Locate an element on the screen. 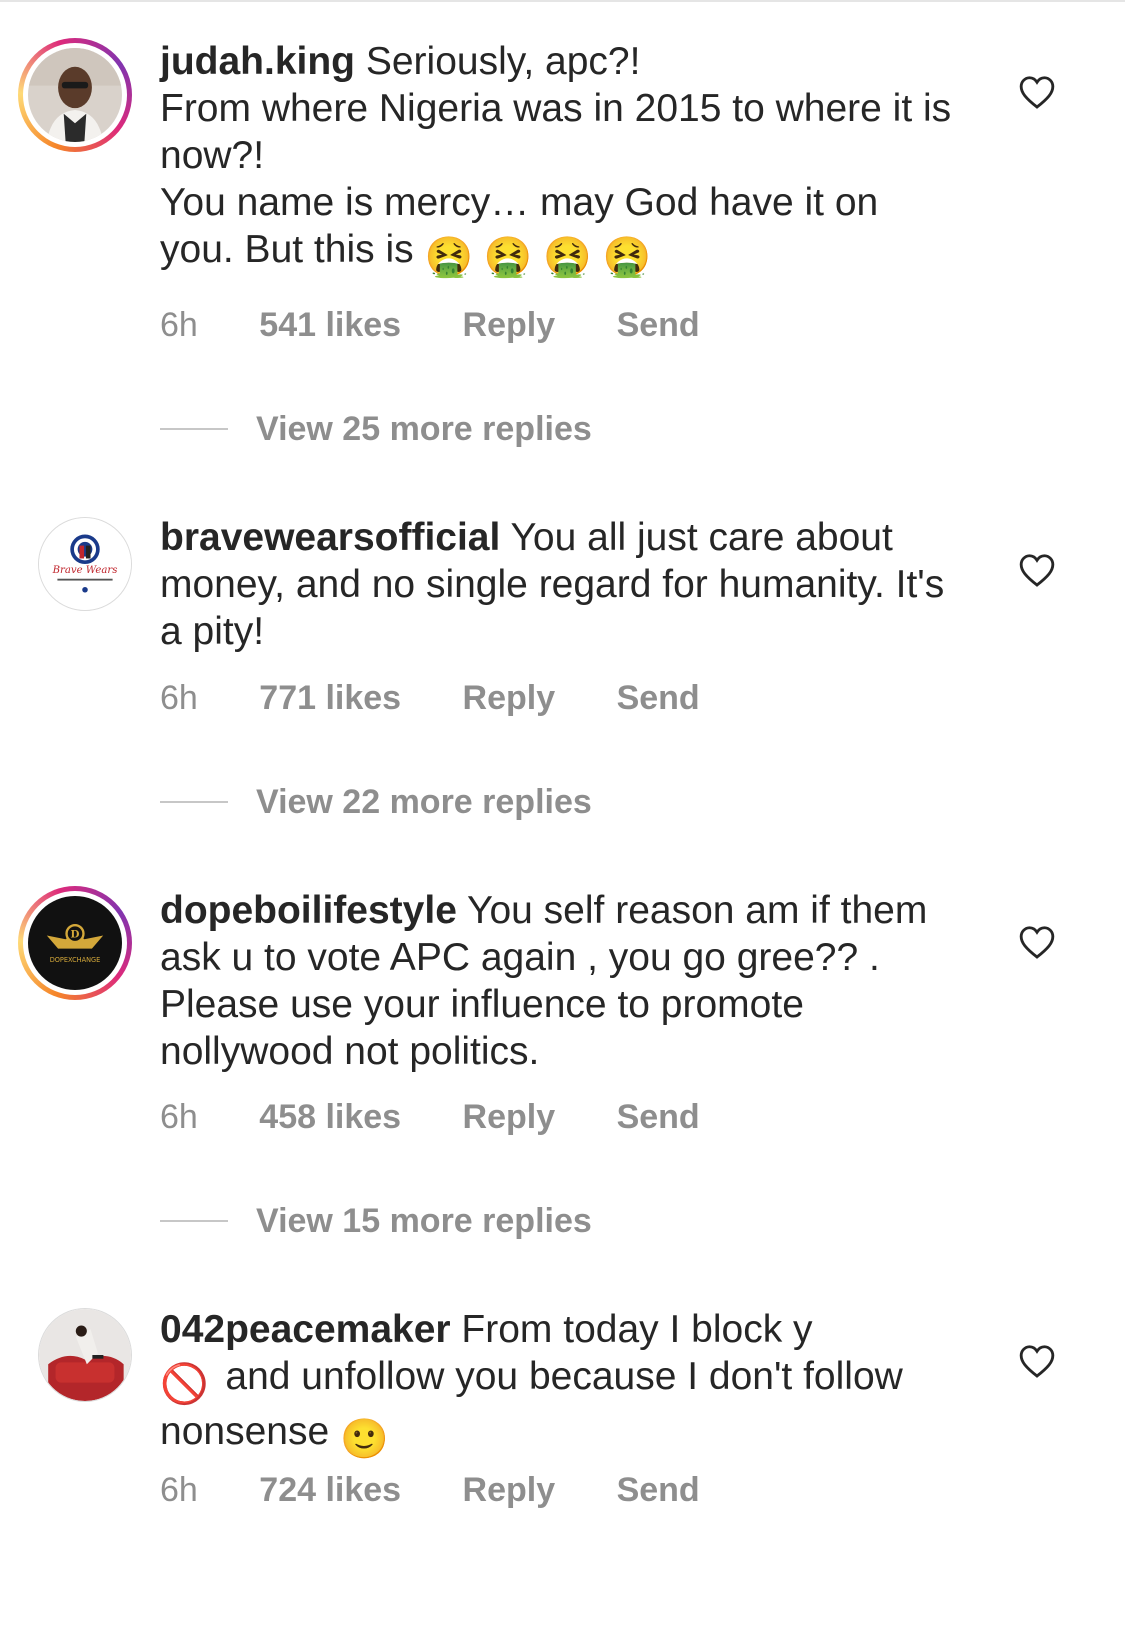 The height and width of the screenshot is (1627, 1125). view-more-label: View 15 more replies is located at coordinates (424, 1221).